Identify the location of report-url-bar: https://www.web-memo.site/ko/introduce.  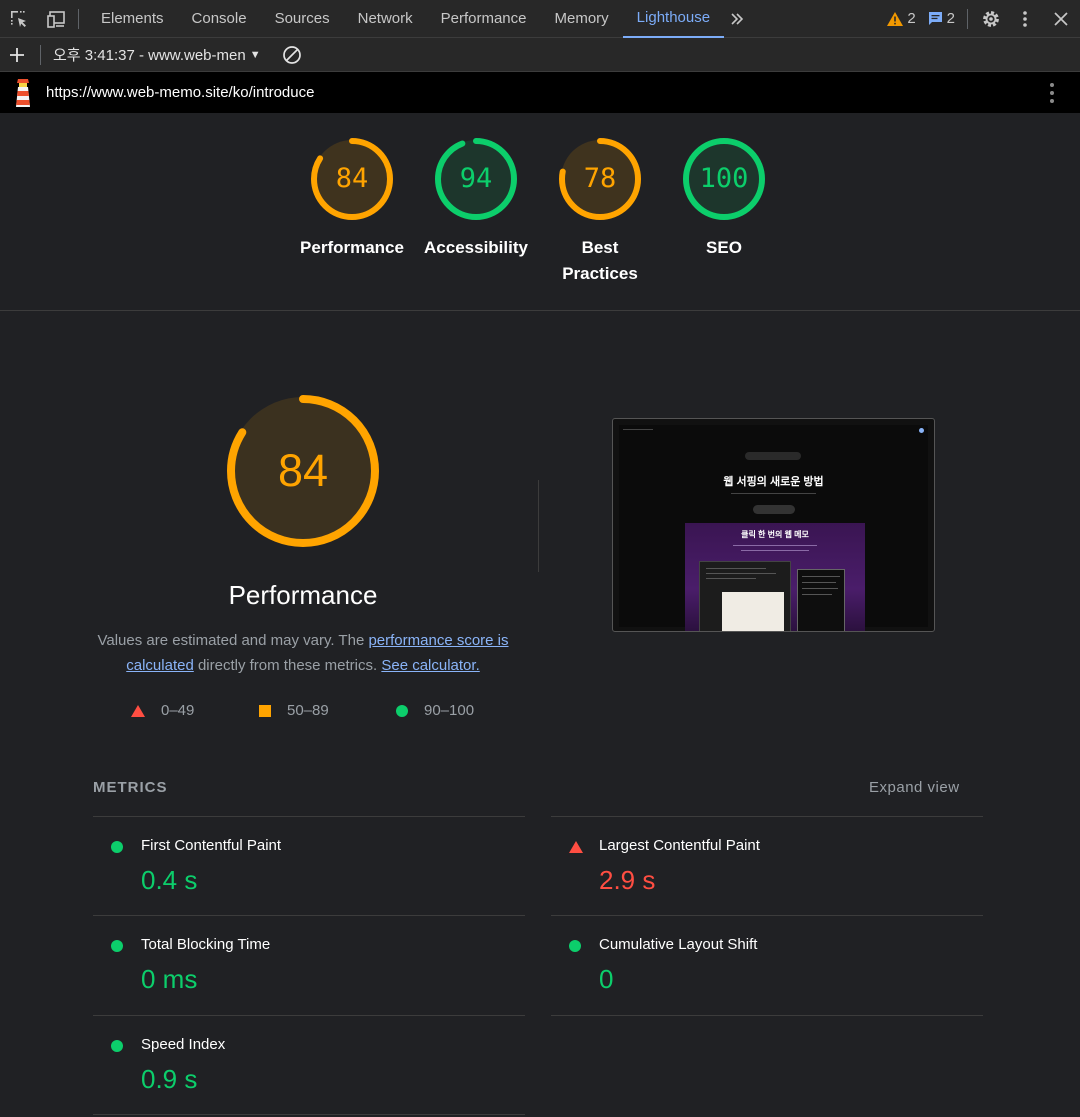
(540, 92).